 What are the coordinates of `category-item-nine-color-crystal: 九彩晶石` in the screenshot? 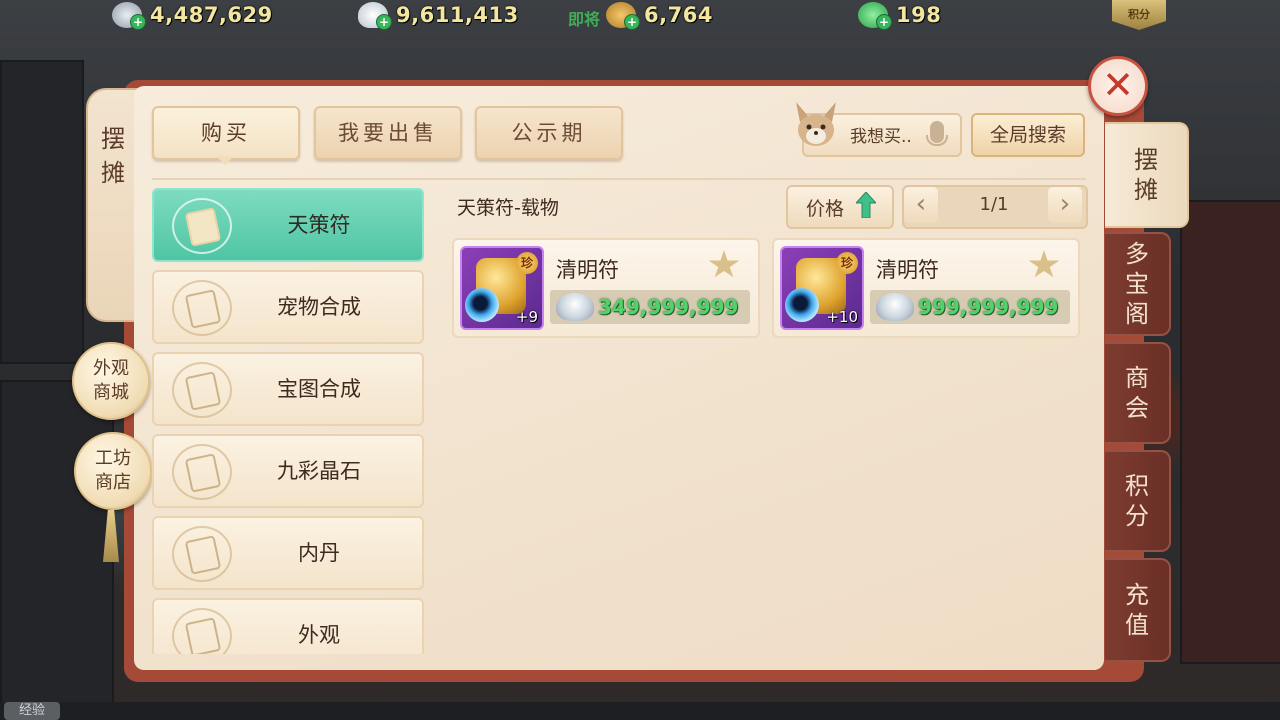 It's located at (288, 471).